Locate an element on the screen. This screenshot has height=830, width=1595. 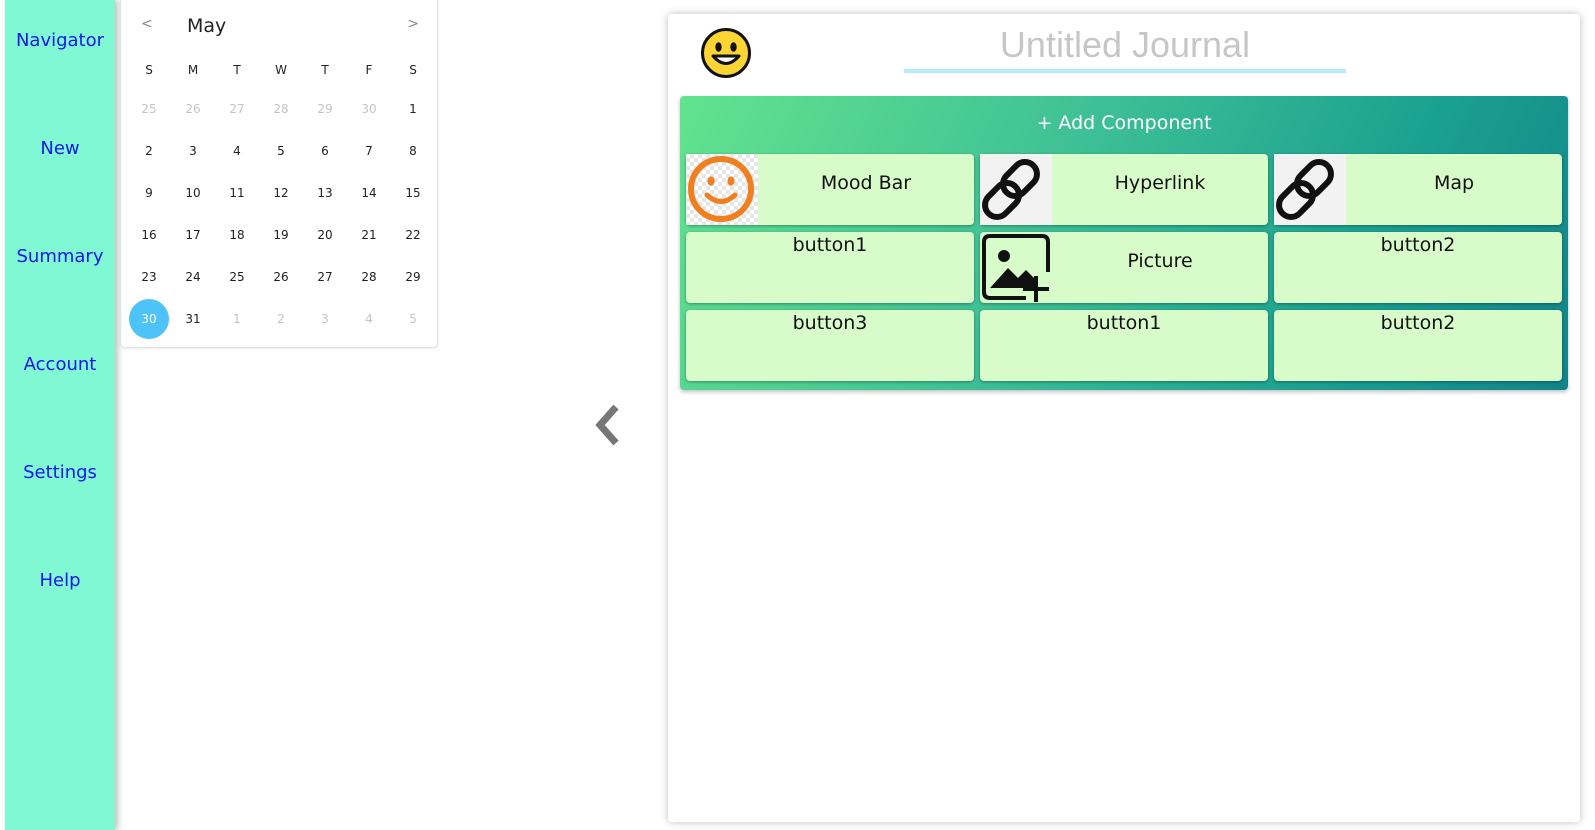
calendar-month: May is located at coordinates (207, 26).